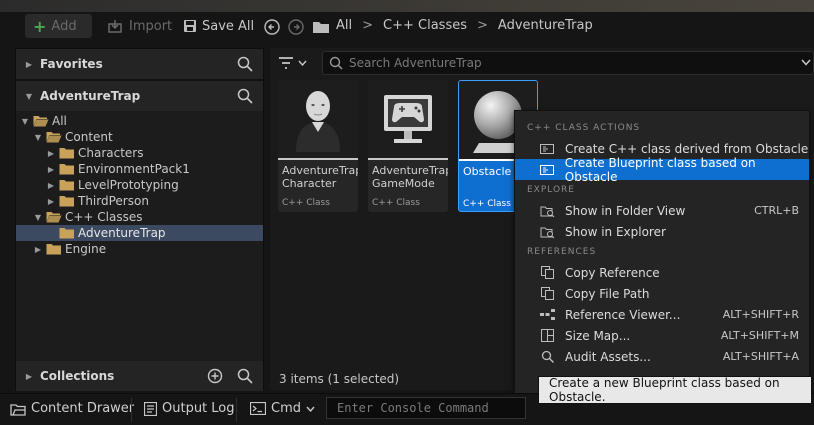 This screenshot has height=425, width=814. Describe the element at coordinates (139, 249) in the screenshot. I see `tree-item: ▶ Engine` at that location.